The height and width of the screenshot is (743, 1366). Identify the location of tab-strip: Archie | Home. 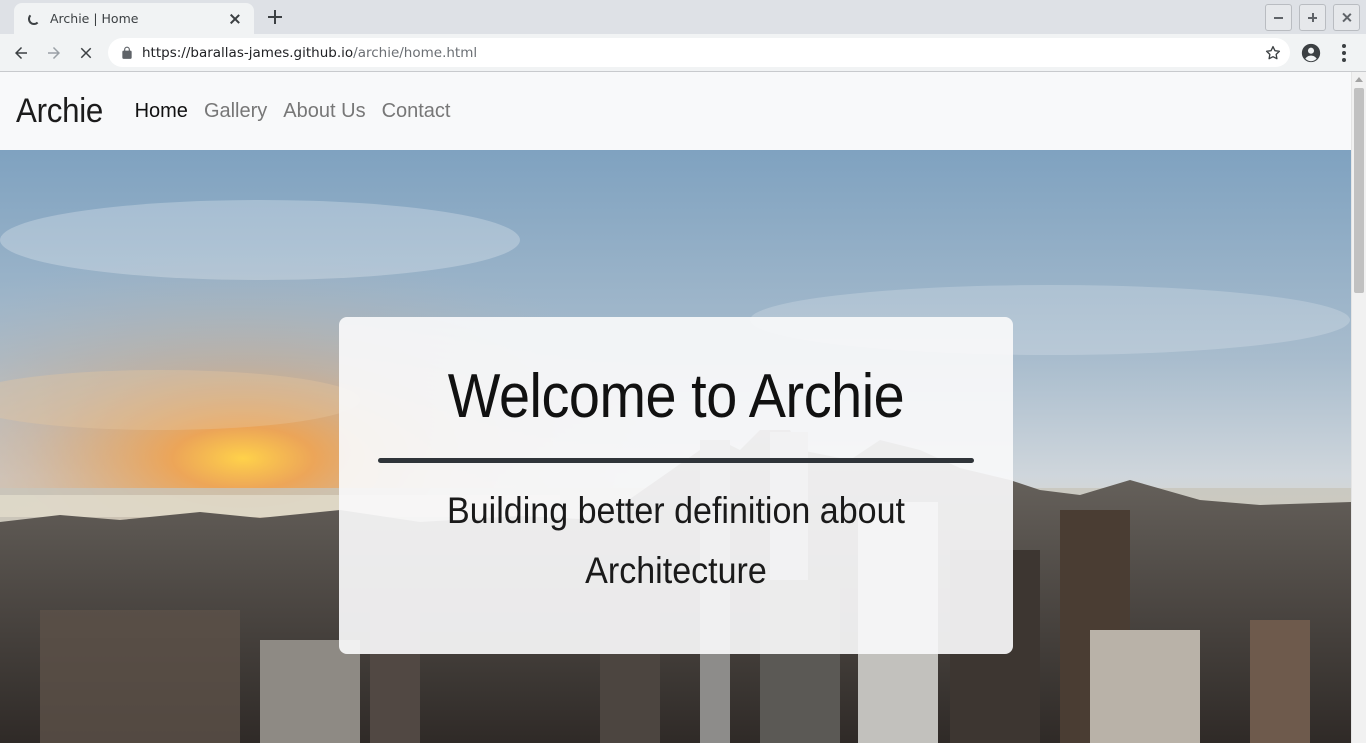
(683, 17).